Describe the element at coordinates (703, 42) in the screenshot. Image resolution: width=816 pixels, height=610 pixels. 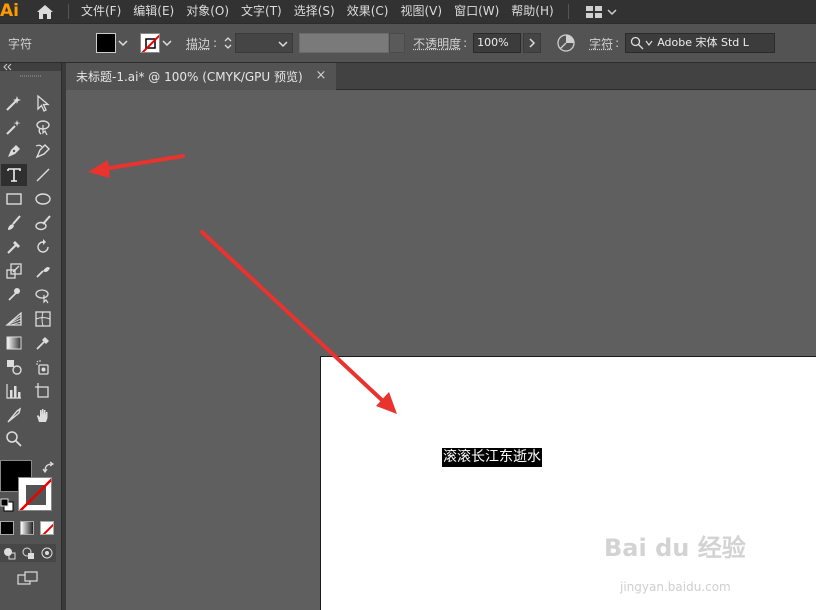
I see `font-family-value: Adobe 宋体 Std L` at that location.